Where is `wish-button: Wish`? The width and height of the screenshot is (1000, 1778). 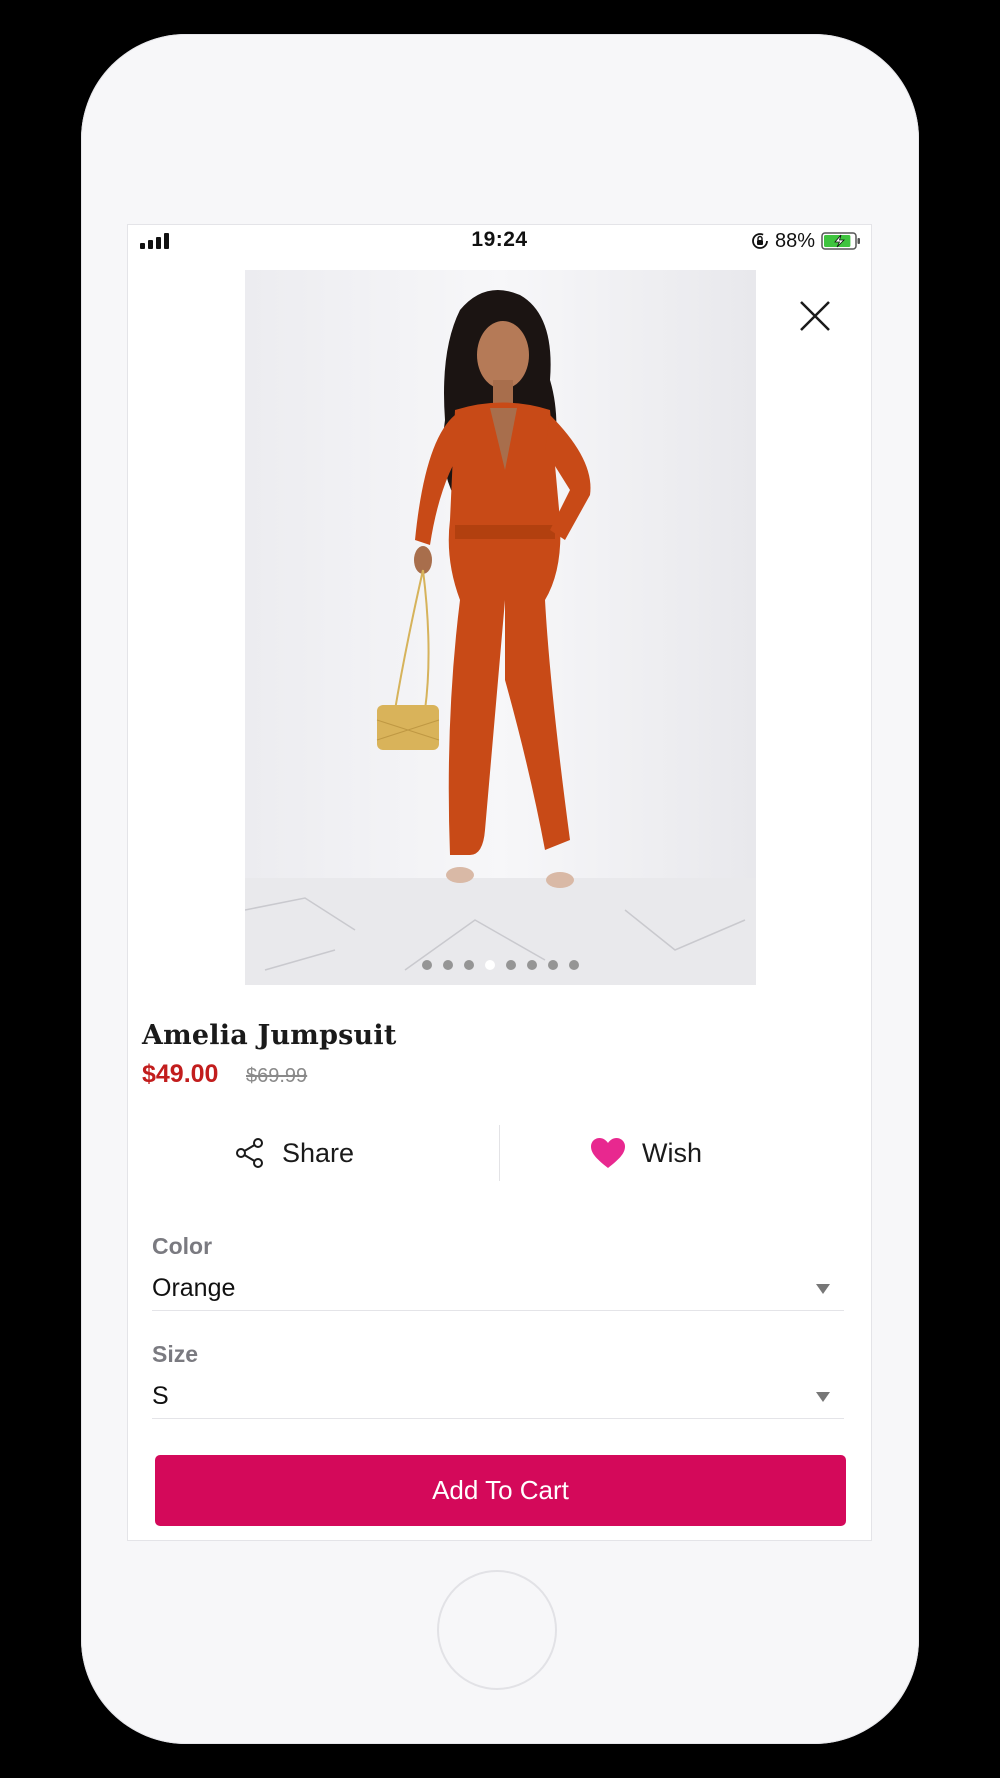
wish-button: Wish is located at coordinates (646, 1153).